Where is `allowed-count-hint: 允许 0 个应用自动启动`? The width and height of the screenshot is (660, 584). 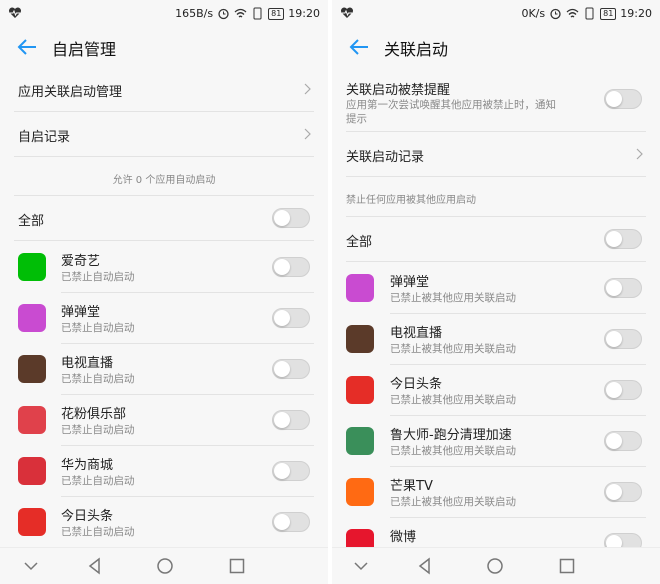
allowed-count-hint: 允许 0 个应用自动启动 is located at coordinates (164, 180).